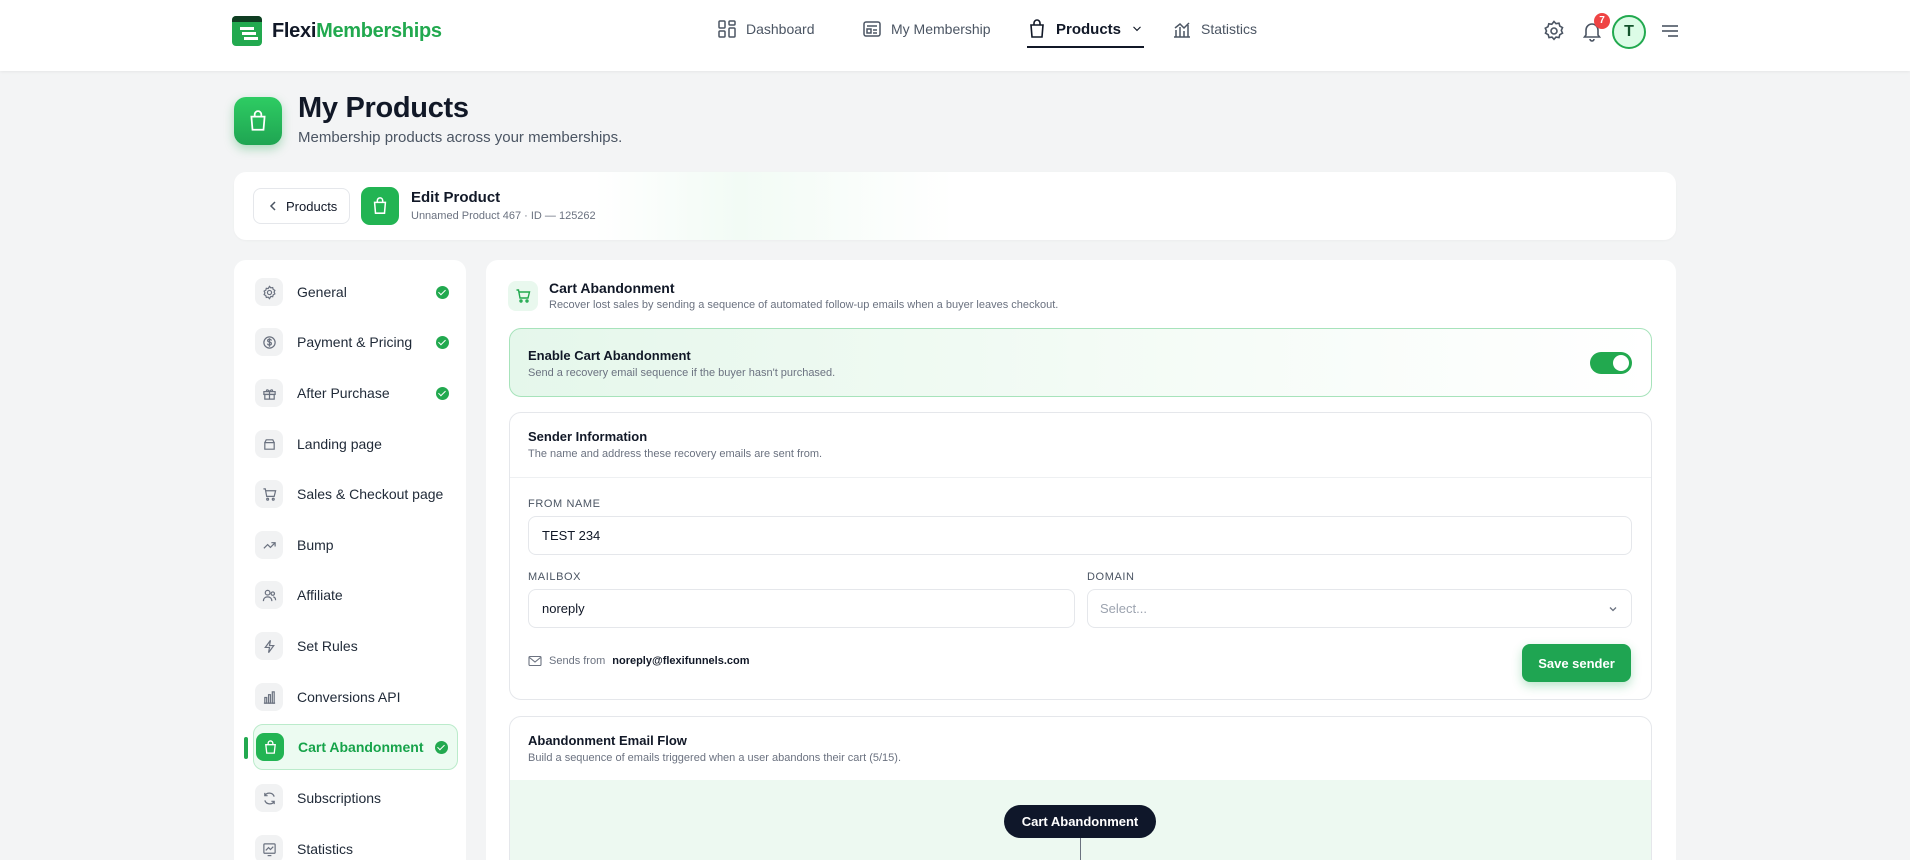 This screenshot has height=860, width=1910. What do you see at coordinates (1554, 31) in the screenshot?
I see `settings-gear-icon` at bounding box center [1554, 31].